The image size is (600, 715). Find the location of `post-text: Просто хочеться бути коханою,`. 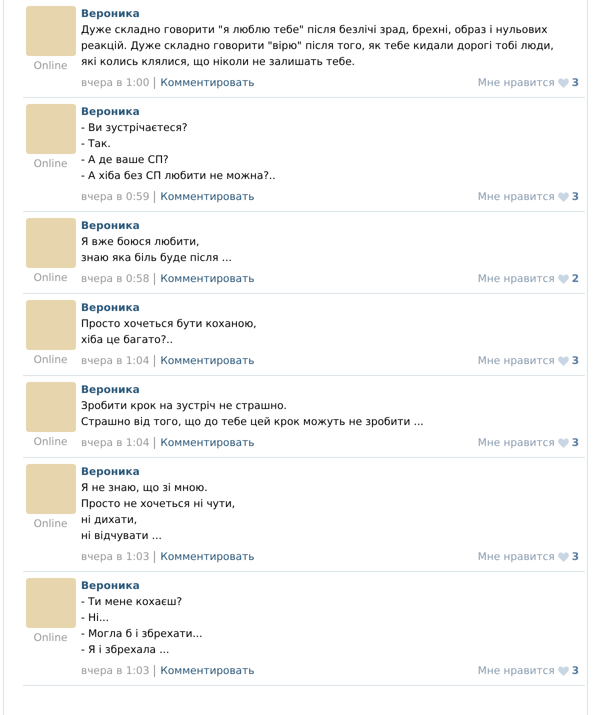

post-text: Просто хочеться бути коханою, is located at coordinates (169, 324).